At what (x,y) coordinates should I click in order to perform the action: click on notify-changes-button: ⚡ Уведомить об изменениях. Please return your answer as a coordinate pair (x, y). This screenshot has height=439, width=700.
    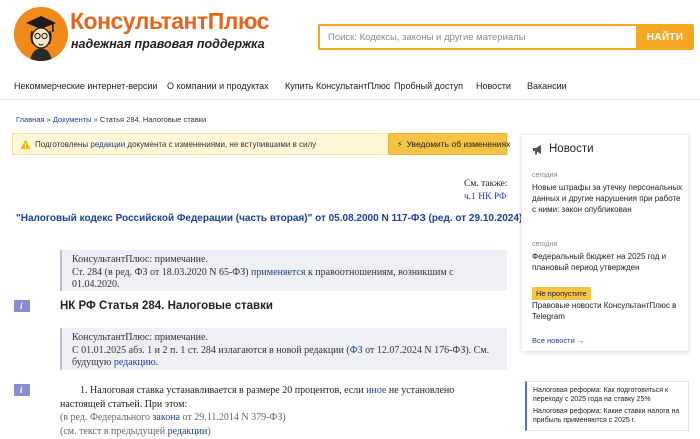
    Looking at the image, I should click on (449, 144).